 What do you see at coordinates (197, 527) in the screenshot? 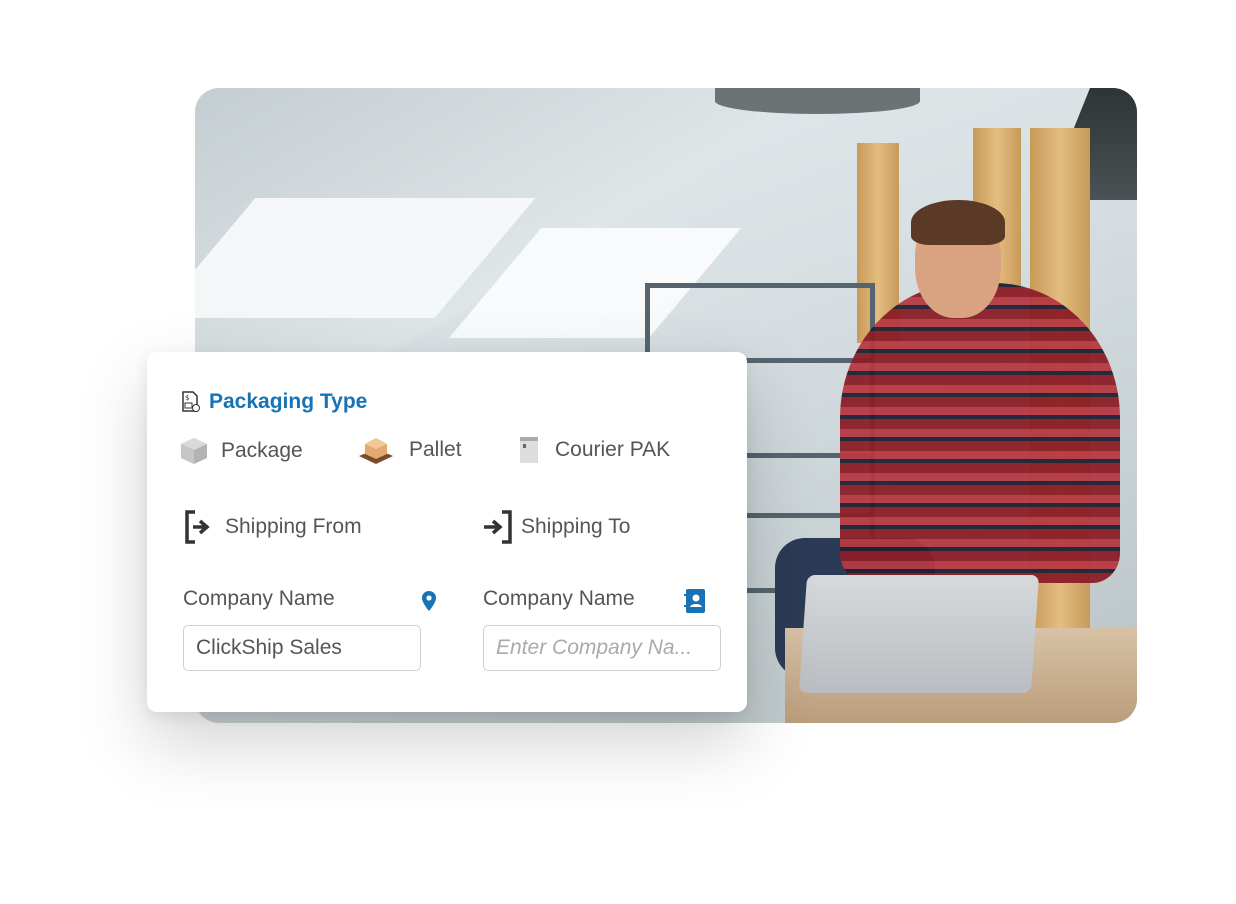
I see `sign-out-icon` at bounding box center [197, 527].